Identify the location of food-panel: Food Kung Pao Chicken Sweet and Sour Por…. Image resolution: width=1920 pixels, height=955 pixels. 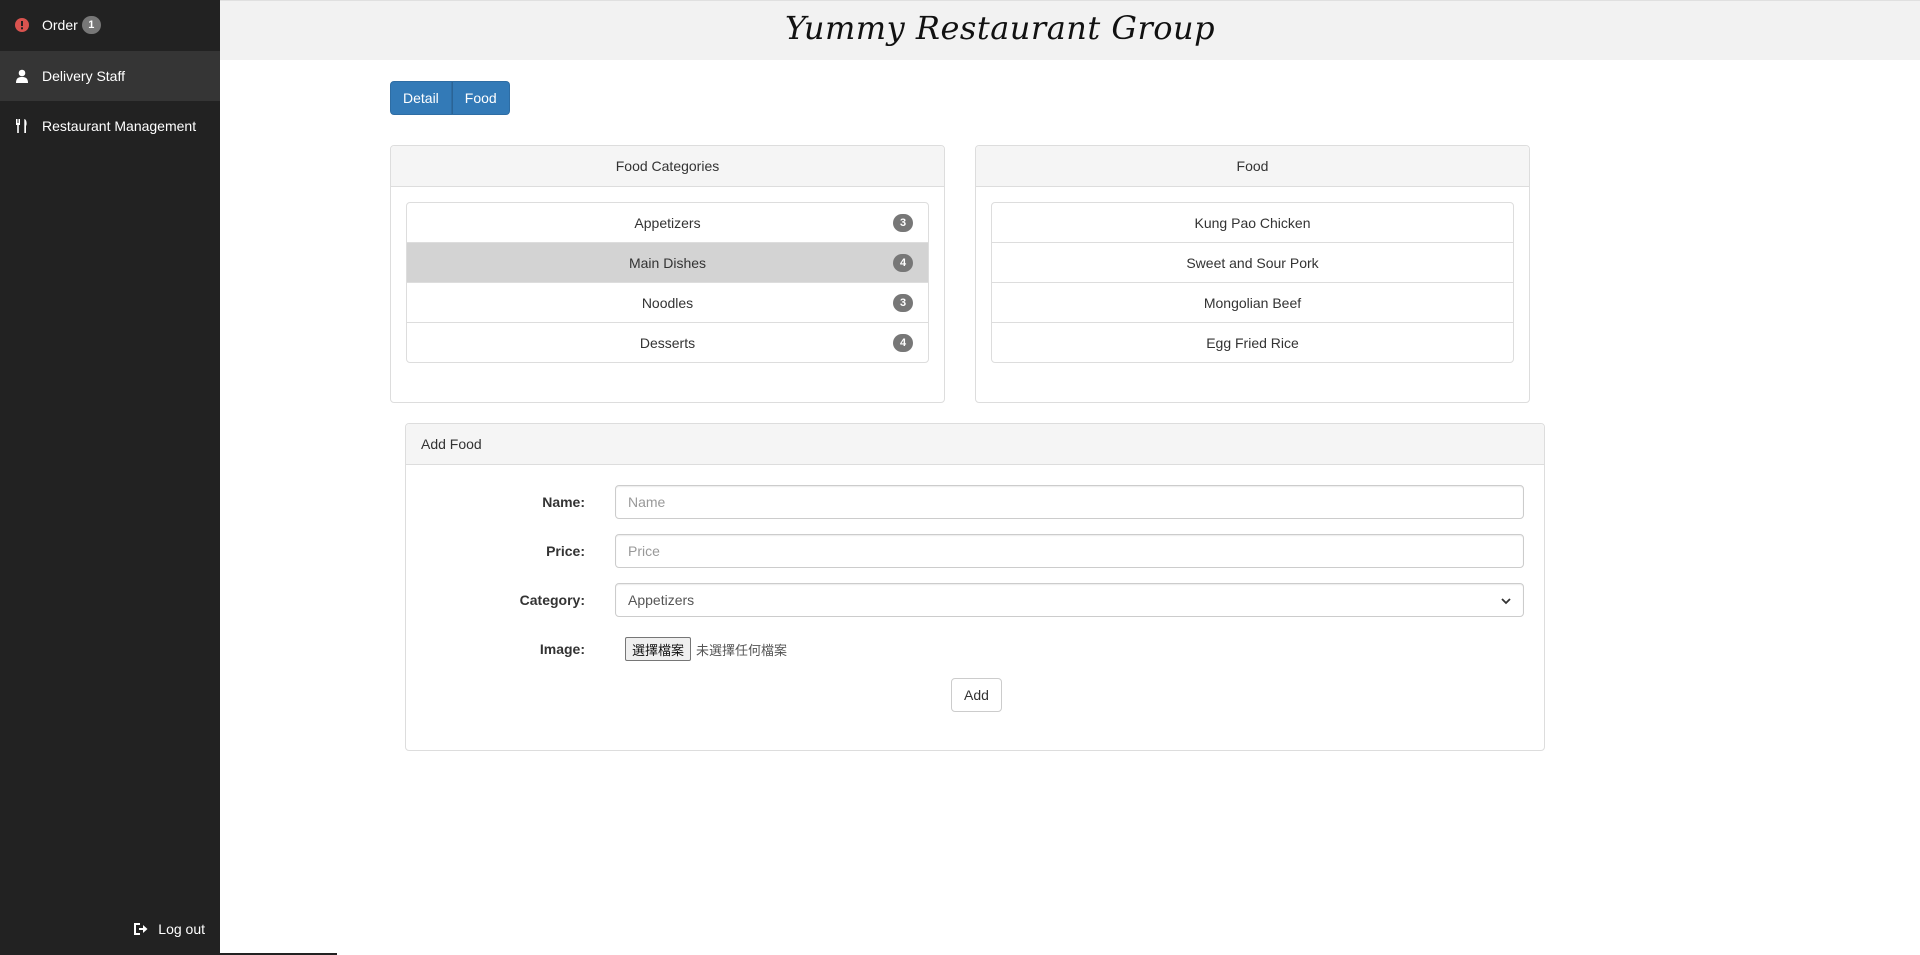
(1252, 274).